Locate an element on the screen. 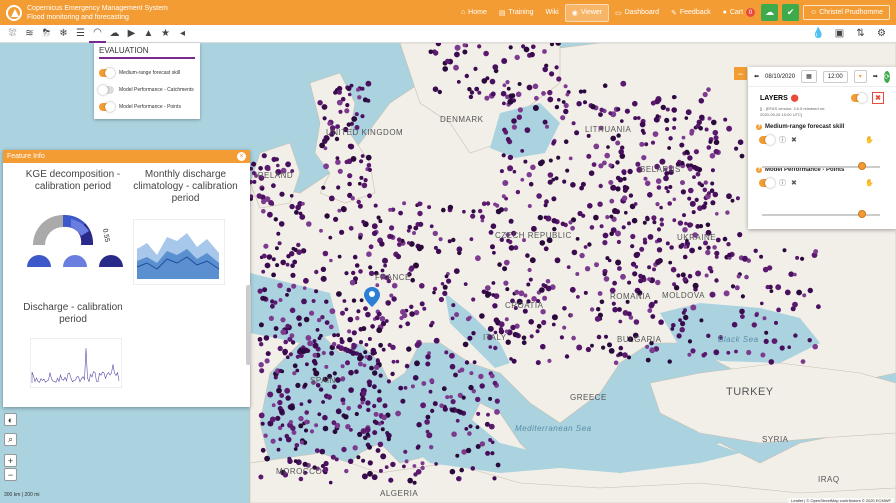  drop-icon: 💧 is located at coordinates (818, 34).